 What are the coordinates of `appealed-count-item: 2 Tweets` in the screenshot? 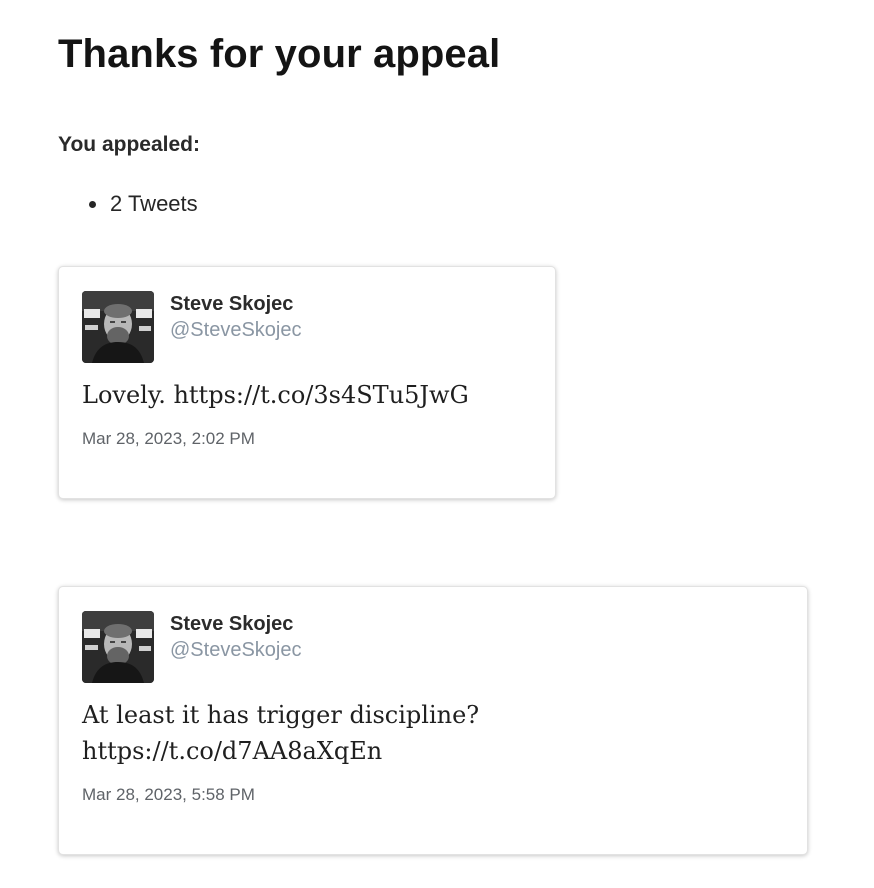 It's located at (128, 204).